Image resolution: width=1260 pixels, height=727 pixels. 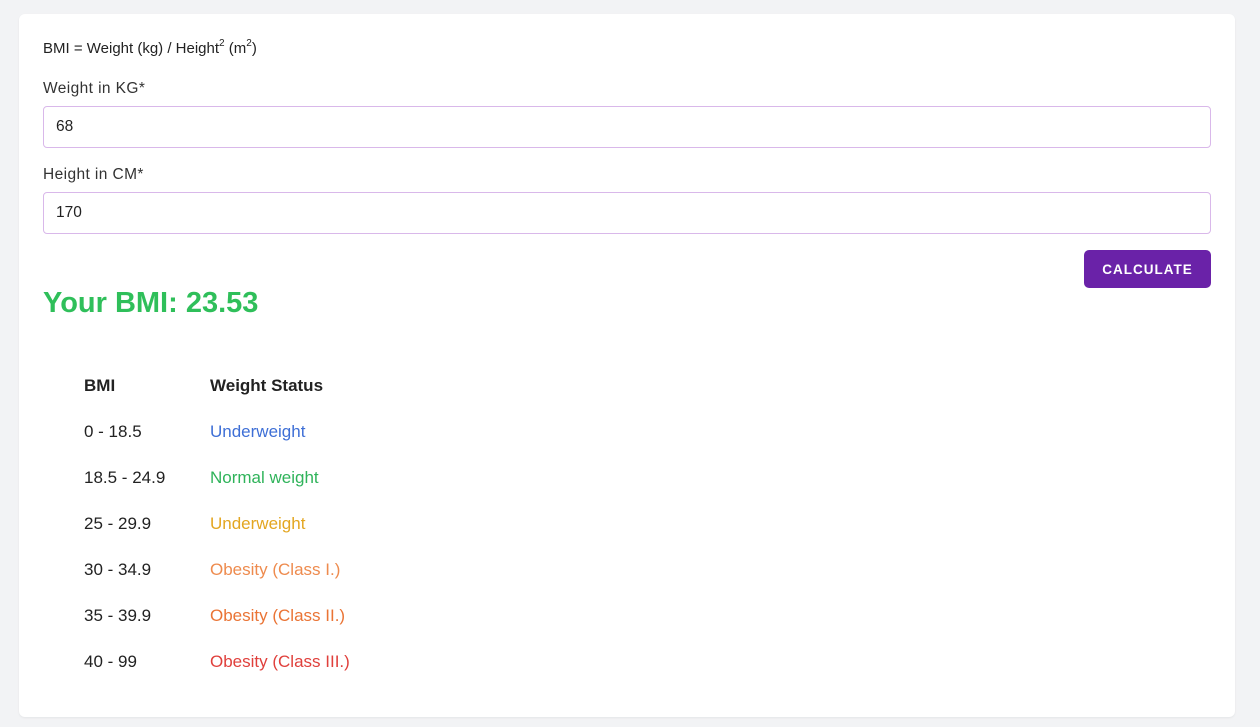 I want to click on weight-status: Obesity (Class I.), so click(x=275, y=569).